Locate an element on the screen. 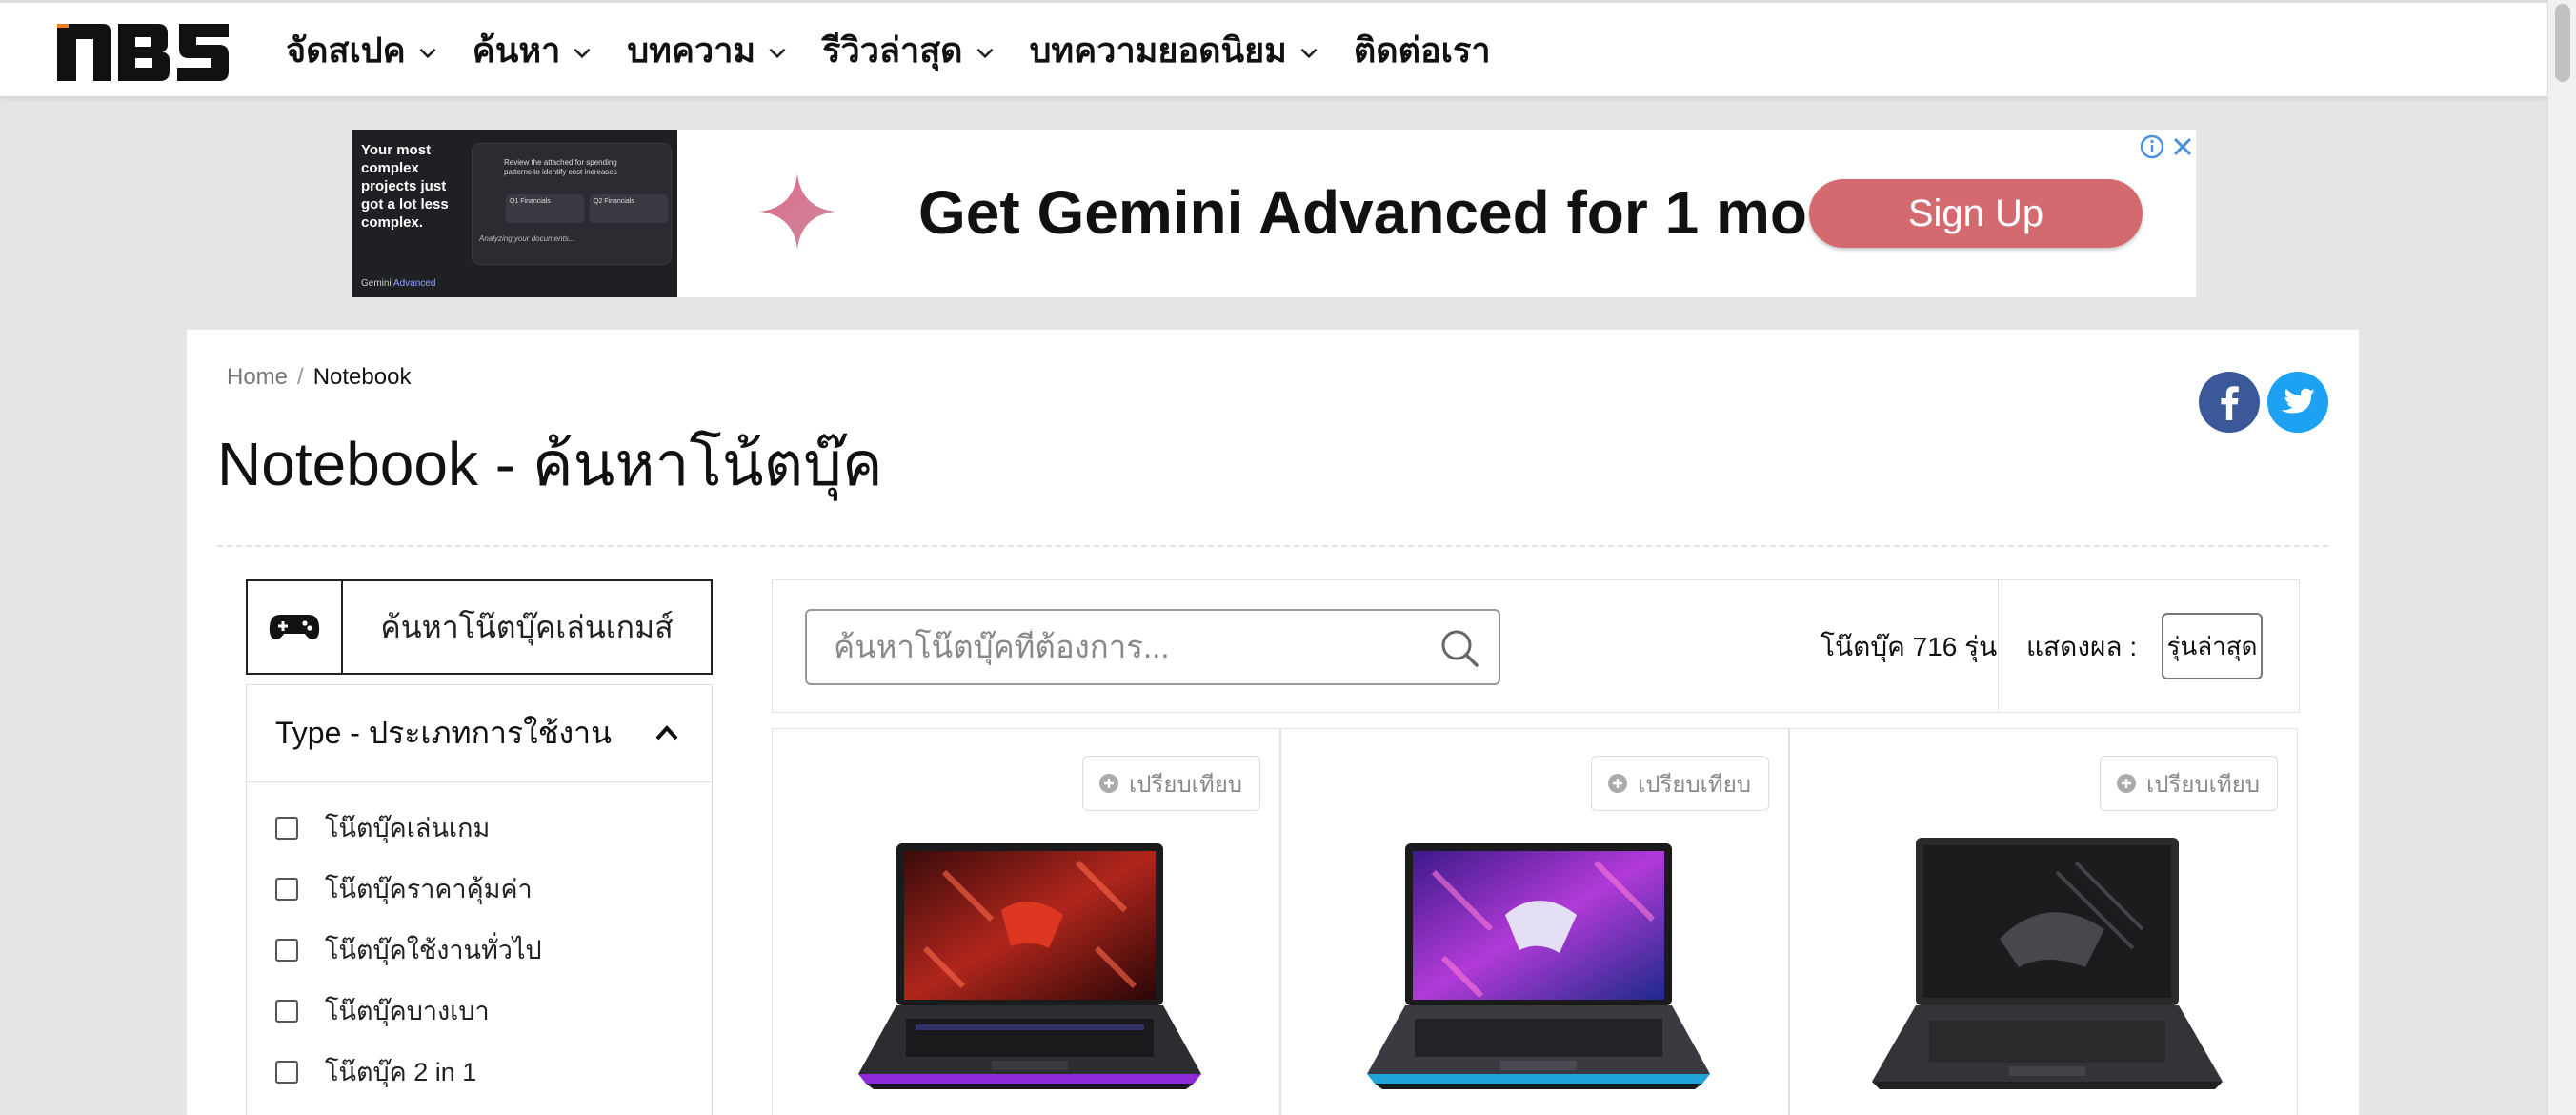 The image size is (2576, 1115). menu-item-label: จัดสเปค is located at coordinates (346, 50).